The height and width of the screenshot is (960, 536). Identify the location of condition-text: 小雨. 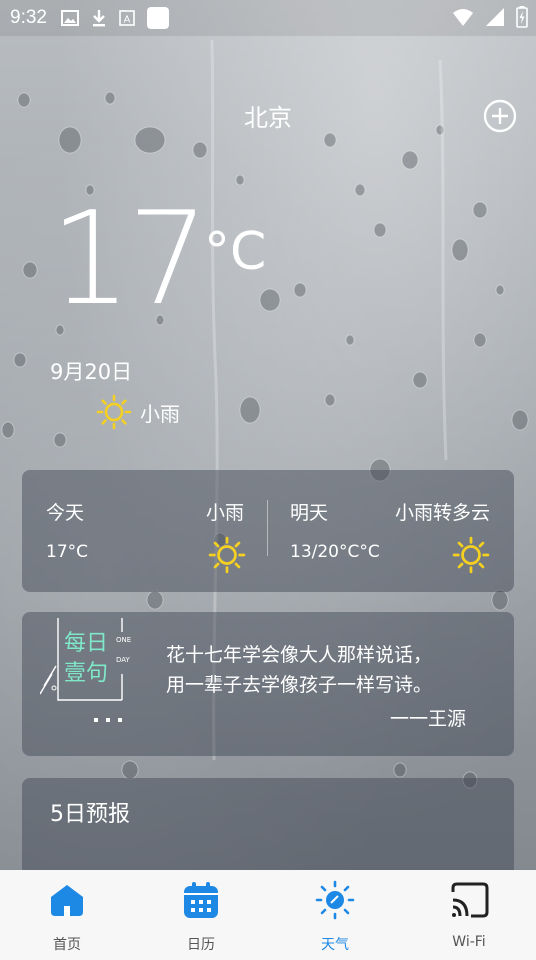
(160, 413).